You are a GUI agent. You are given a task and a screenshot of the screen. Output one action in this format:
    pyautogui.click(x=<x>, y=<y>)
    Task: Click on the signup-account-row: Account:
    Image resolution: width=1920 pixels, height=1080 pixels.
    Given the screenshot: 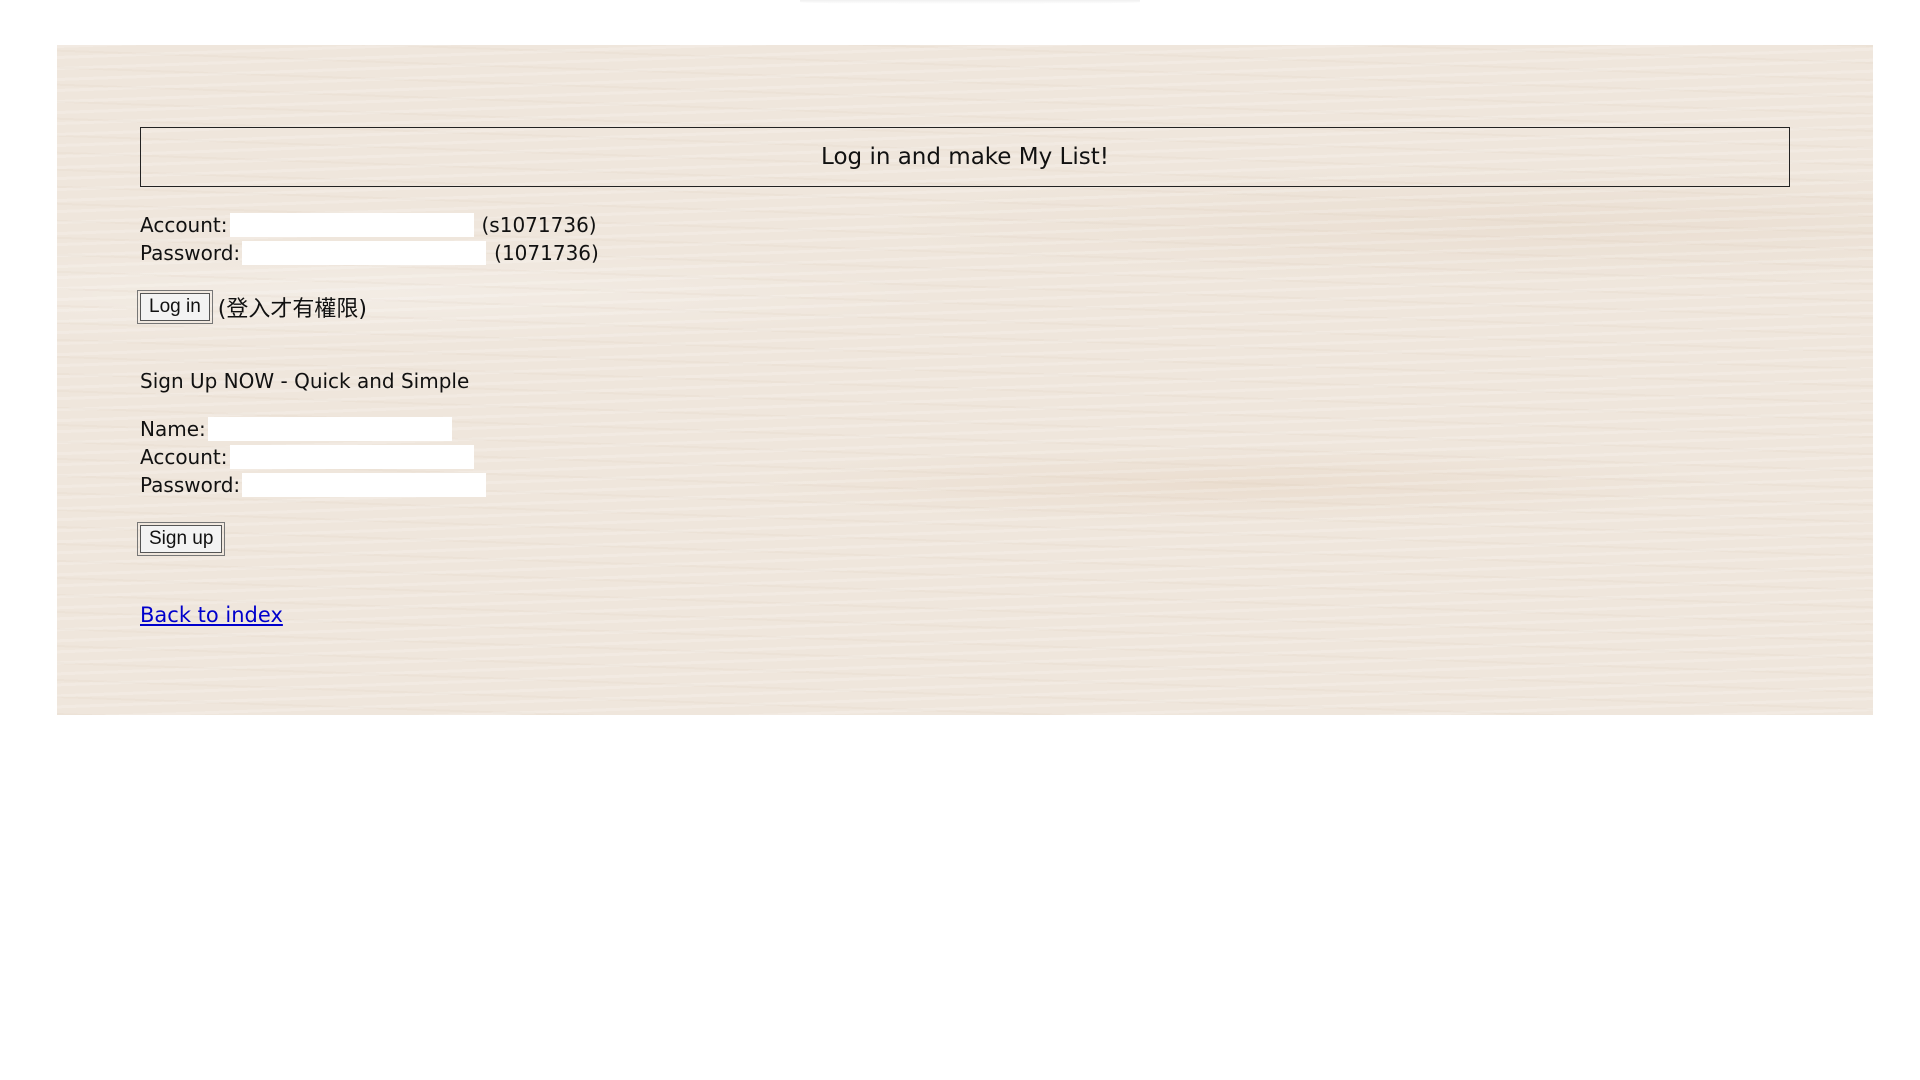 What is the action you would take?
    pyautogui.click(x=965, y=457)
    